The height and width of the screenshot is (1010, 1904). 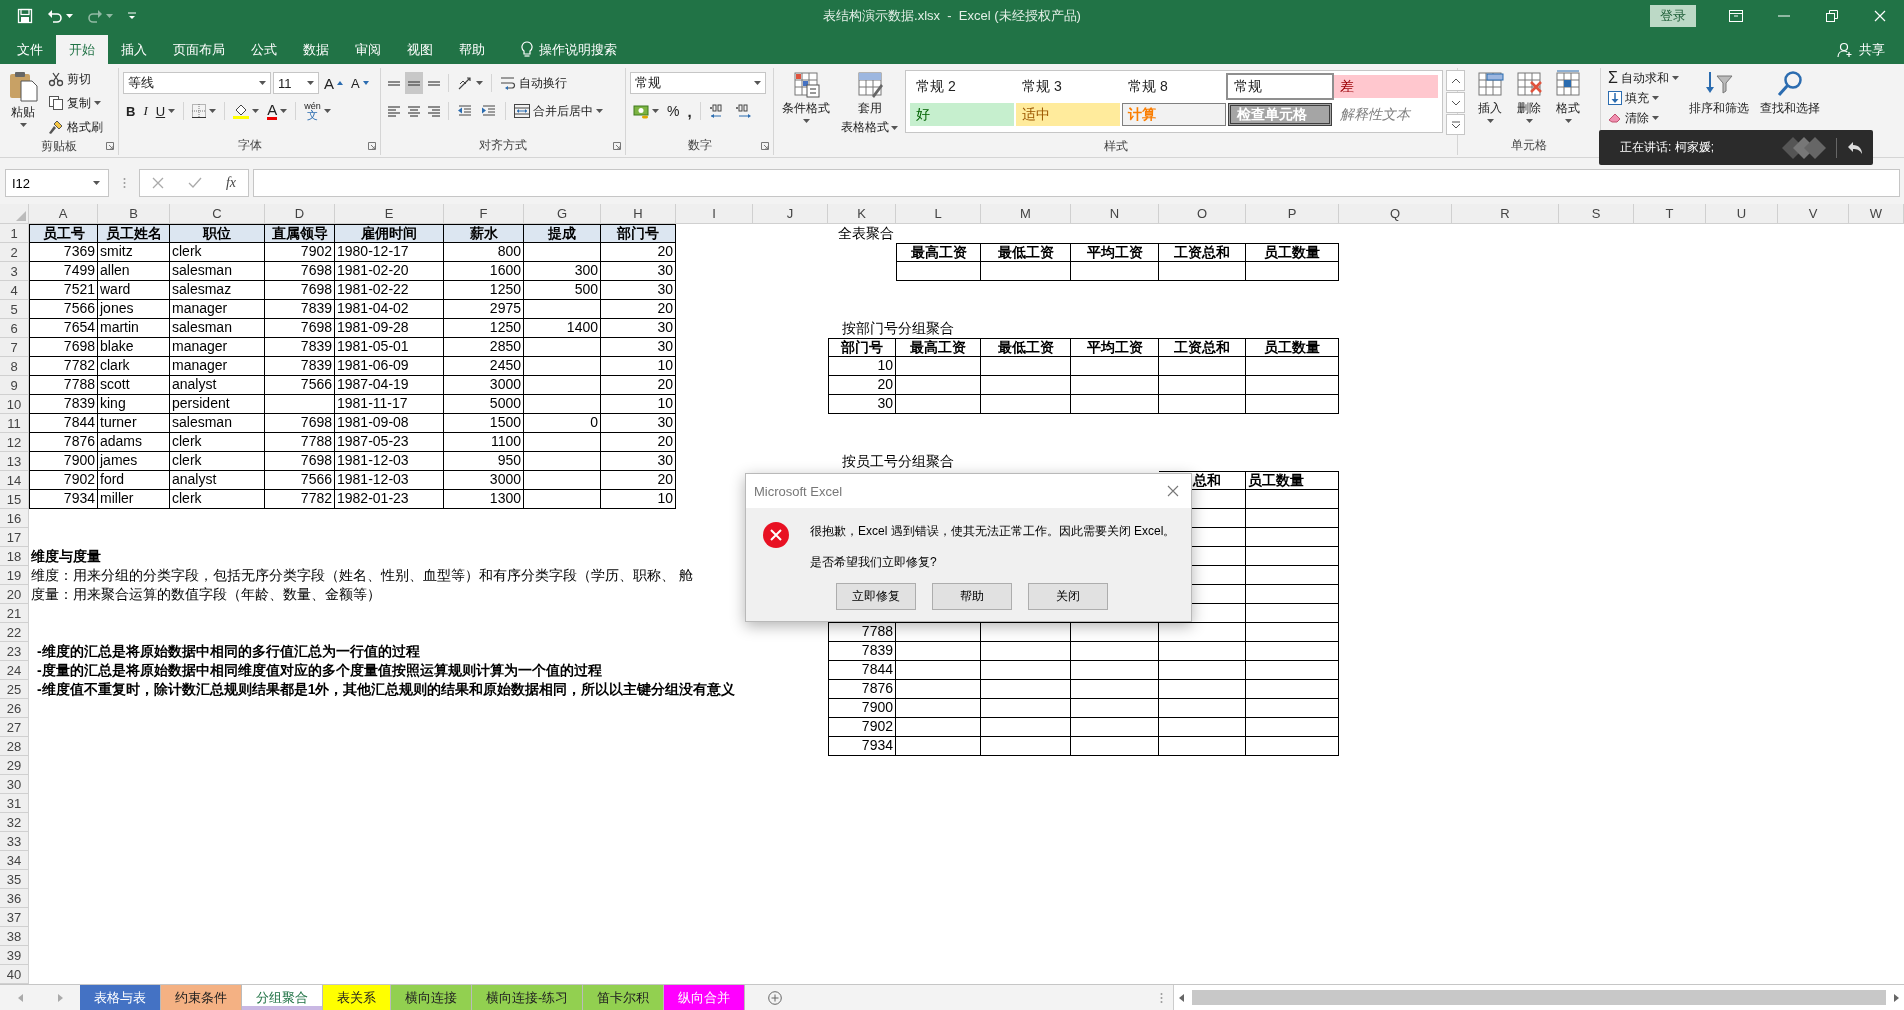 What do you see at coordinates (300, 214) in the screenshot?
I see `column-header: D` at bounding box center [300, 214].